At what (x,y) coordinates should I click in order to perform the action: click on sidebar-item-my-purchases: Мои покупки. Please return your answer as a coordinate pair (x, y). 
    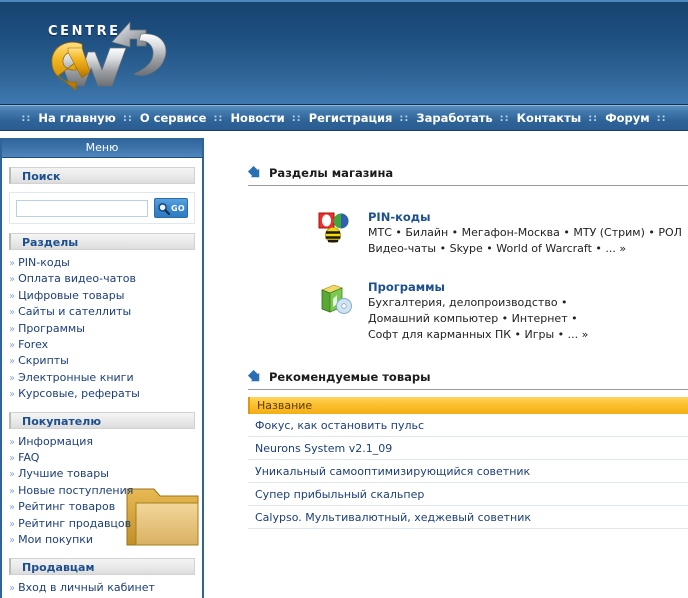
    Looking at the image, I should click on (55, 539).